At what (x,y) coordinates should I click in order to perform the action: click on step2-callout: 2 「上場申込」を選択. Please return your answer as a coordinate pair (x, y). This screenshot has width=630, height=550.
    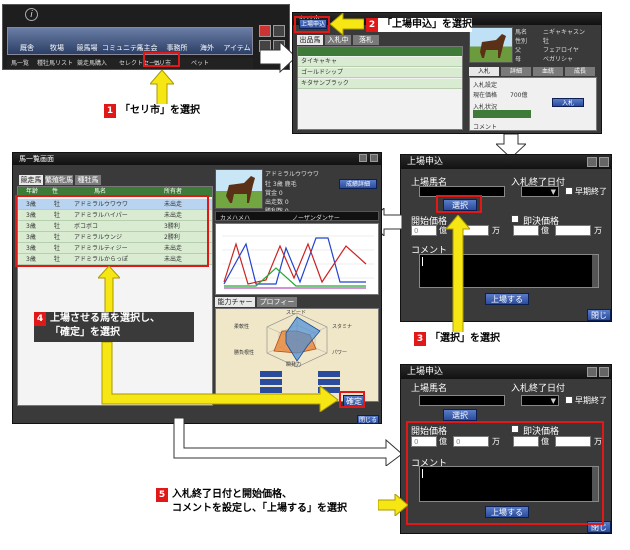
    Looking at the image, I should click on (419, 25).